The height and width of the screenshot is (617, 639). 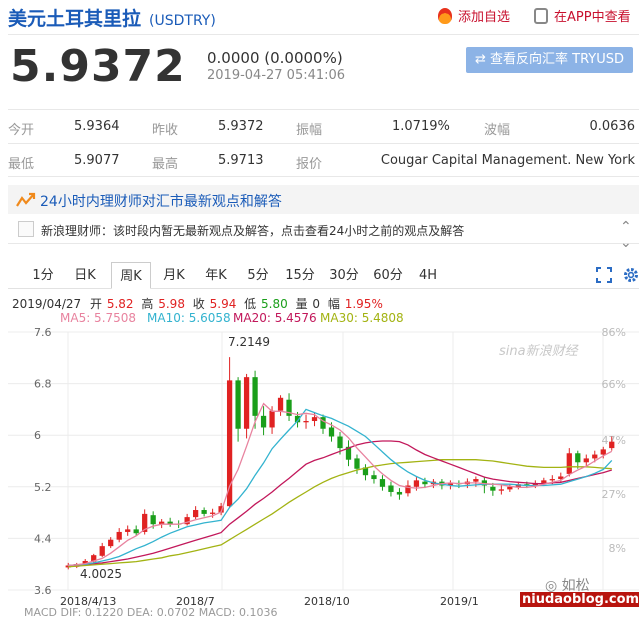 I want to click on tab-monthly: 月K, so click(x=174, y=275).